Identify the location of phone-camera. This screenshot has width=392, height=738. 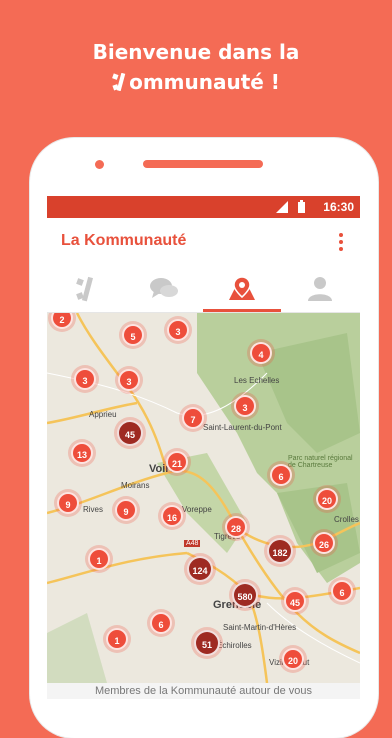
(99, 164).